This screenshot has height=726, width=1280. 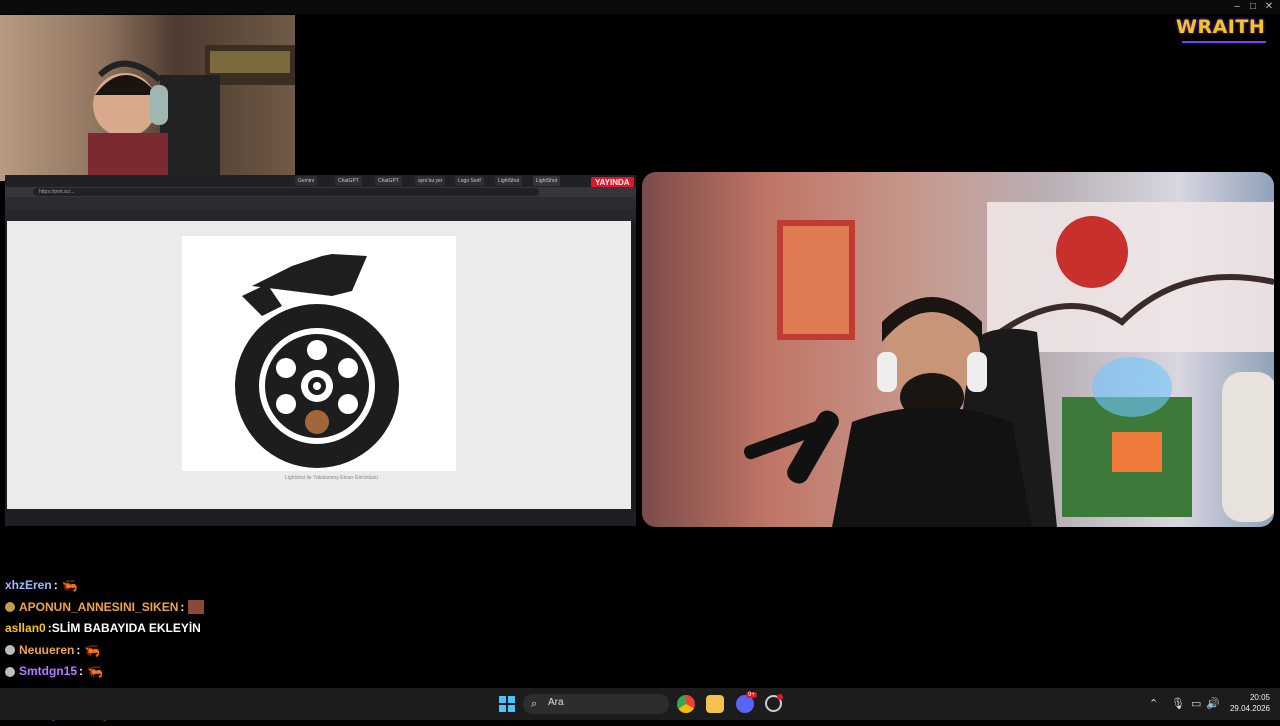 I want to click on browser-tab-active: LightShot, so click(x=547, y=181).